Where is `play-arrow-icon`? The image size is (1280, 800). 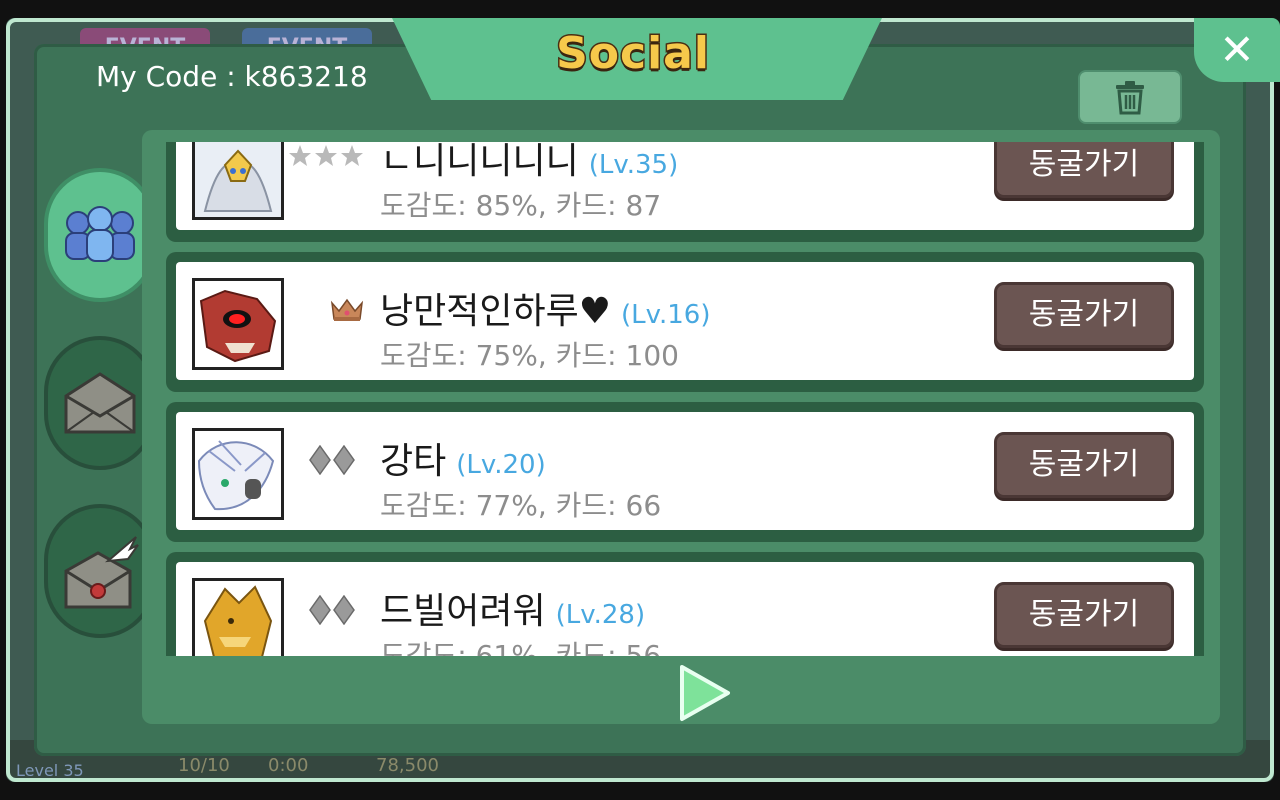 play-arrow-icon is located at coordinates (705, 693).